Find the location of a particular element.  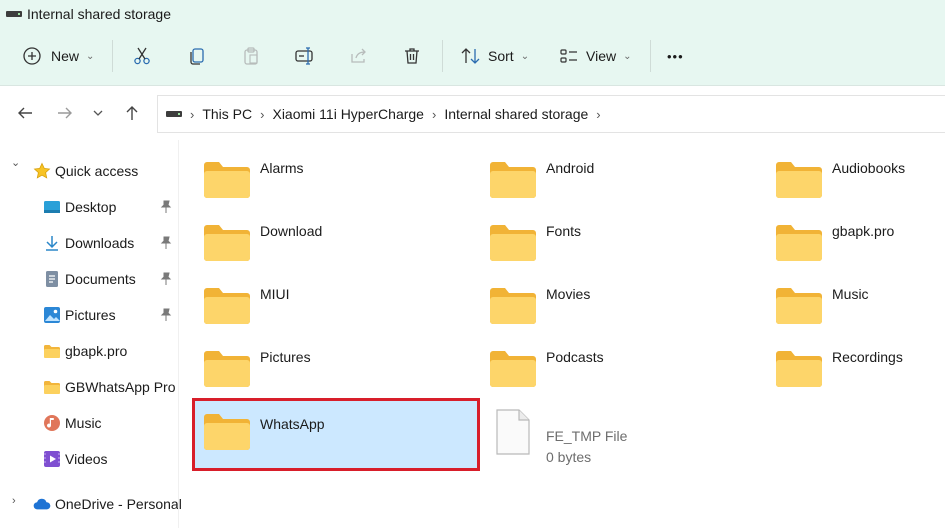

folder-name: Pictures is located at coordinates (285, 357).